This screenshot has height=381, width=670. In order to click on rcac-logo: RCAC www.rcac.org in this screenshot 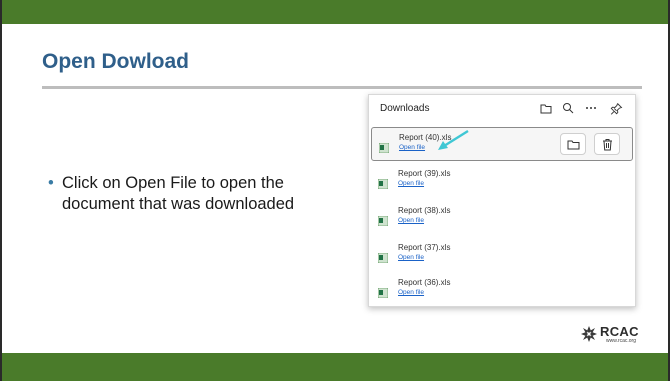, I will do `click(613, 335)`.